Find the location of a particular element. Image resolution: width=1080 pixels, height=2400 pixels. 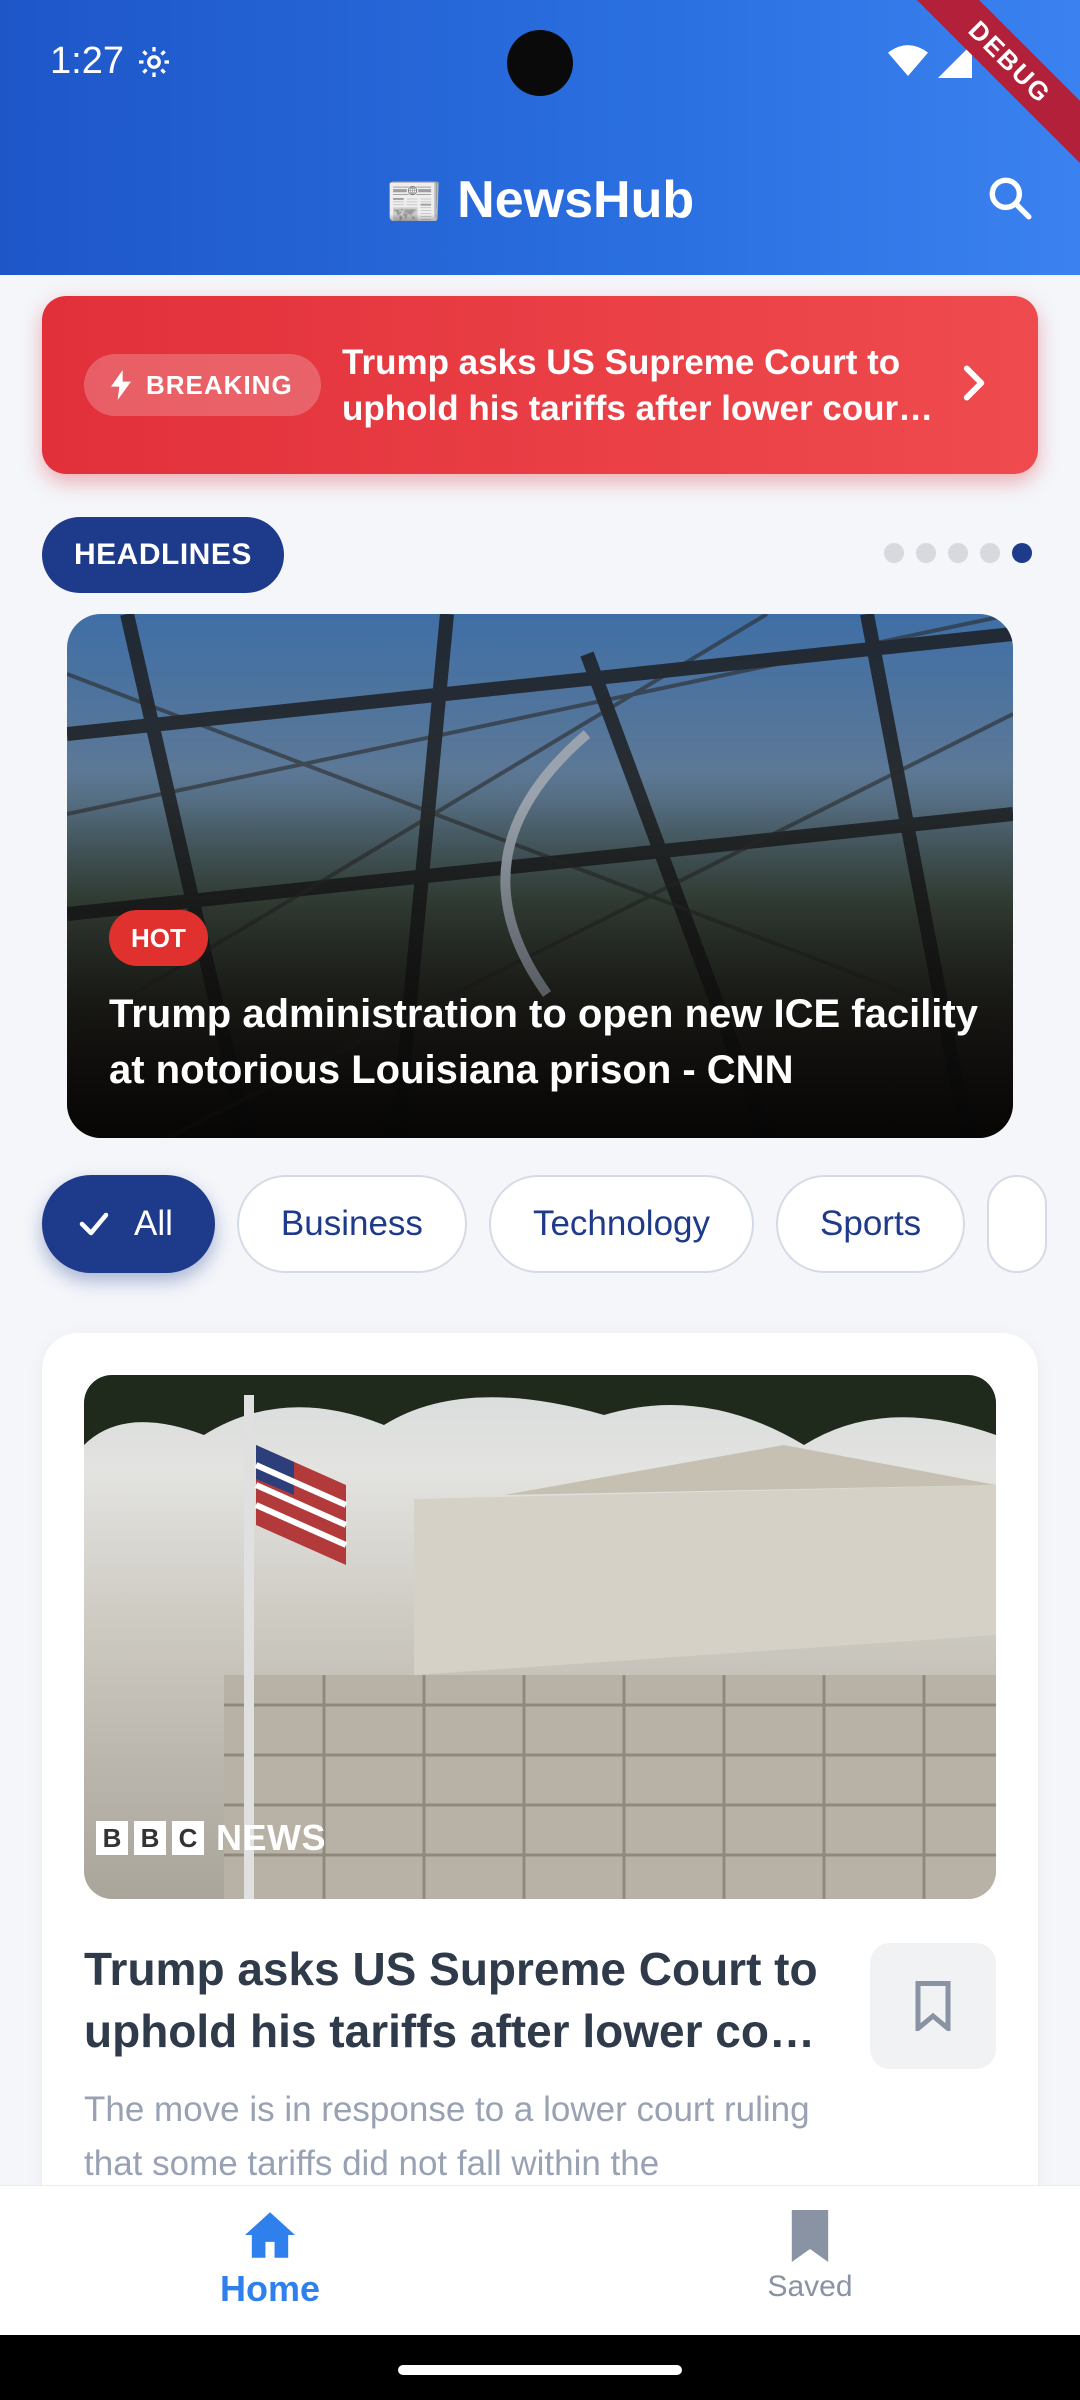

app-title-text: NewsHub is located at coordinates (576, 200).